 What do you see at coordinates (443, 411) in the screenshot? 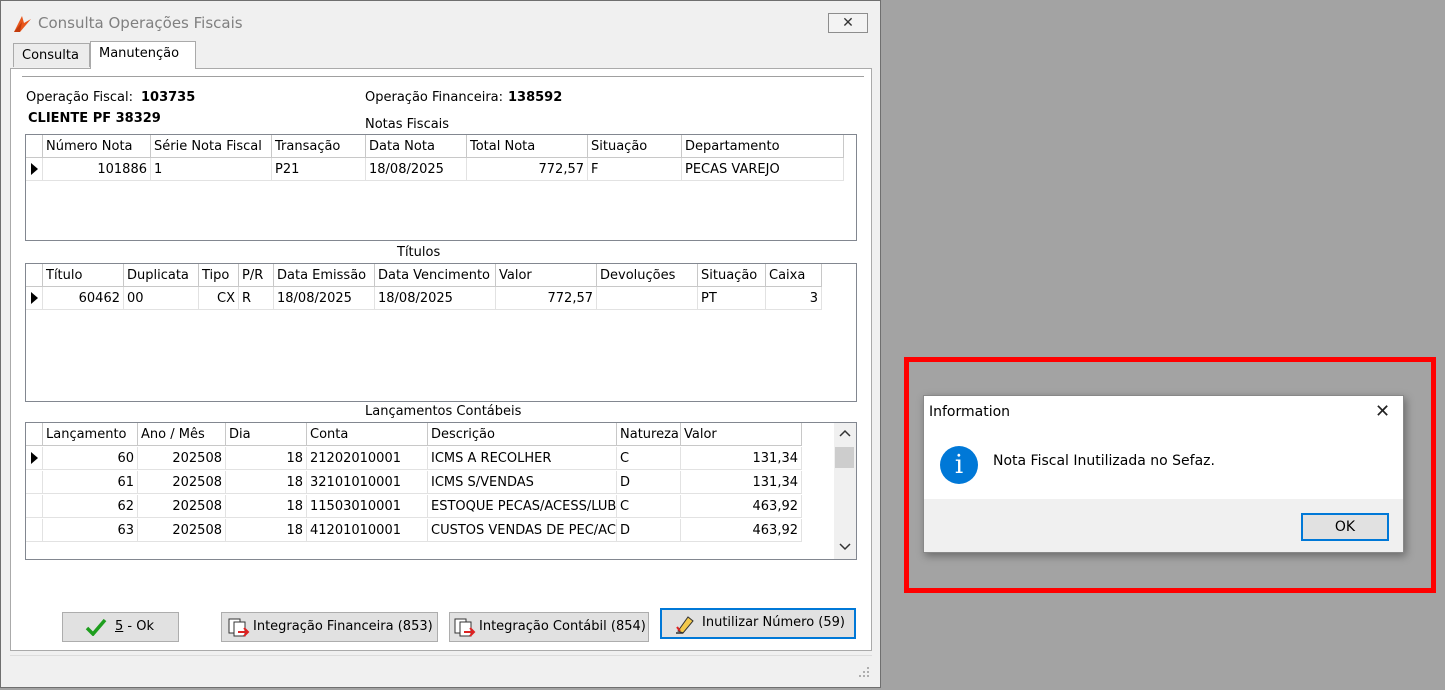
I see `lancamentos-section-title: Lançamentos Contábeis` at bounding box center [443, 411].